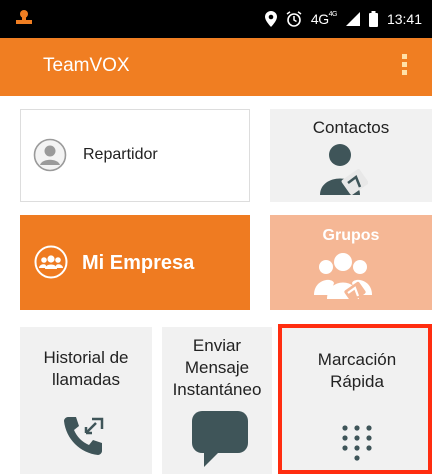 The image size is (432, 474). I want to click on mi-empresa-tile: Mi Empresa, so click(135, 262).